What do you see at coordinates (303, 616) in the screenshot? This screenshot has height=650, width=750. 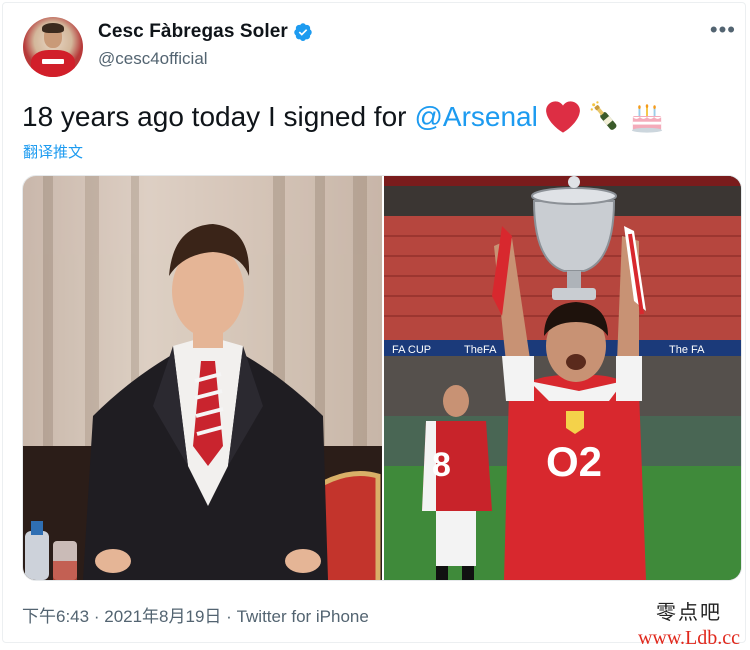 I see `tweet-source: Twitter for iPhone` at bounding box center [303, 616].